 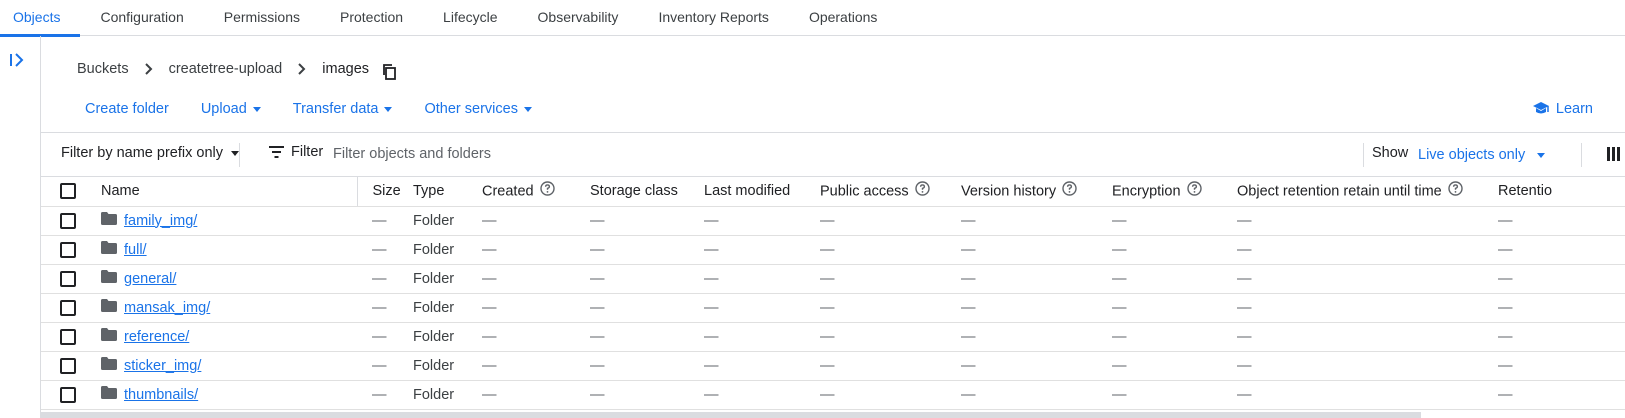 What do you see at coordinates (1561, 279) in the screenshot?
I see `retention-cell: —` at bounding box center [1561, 279].